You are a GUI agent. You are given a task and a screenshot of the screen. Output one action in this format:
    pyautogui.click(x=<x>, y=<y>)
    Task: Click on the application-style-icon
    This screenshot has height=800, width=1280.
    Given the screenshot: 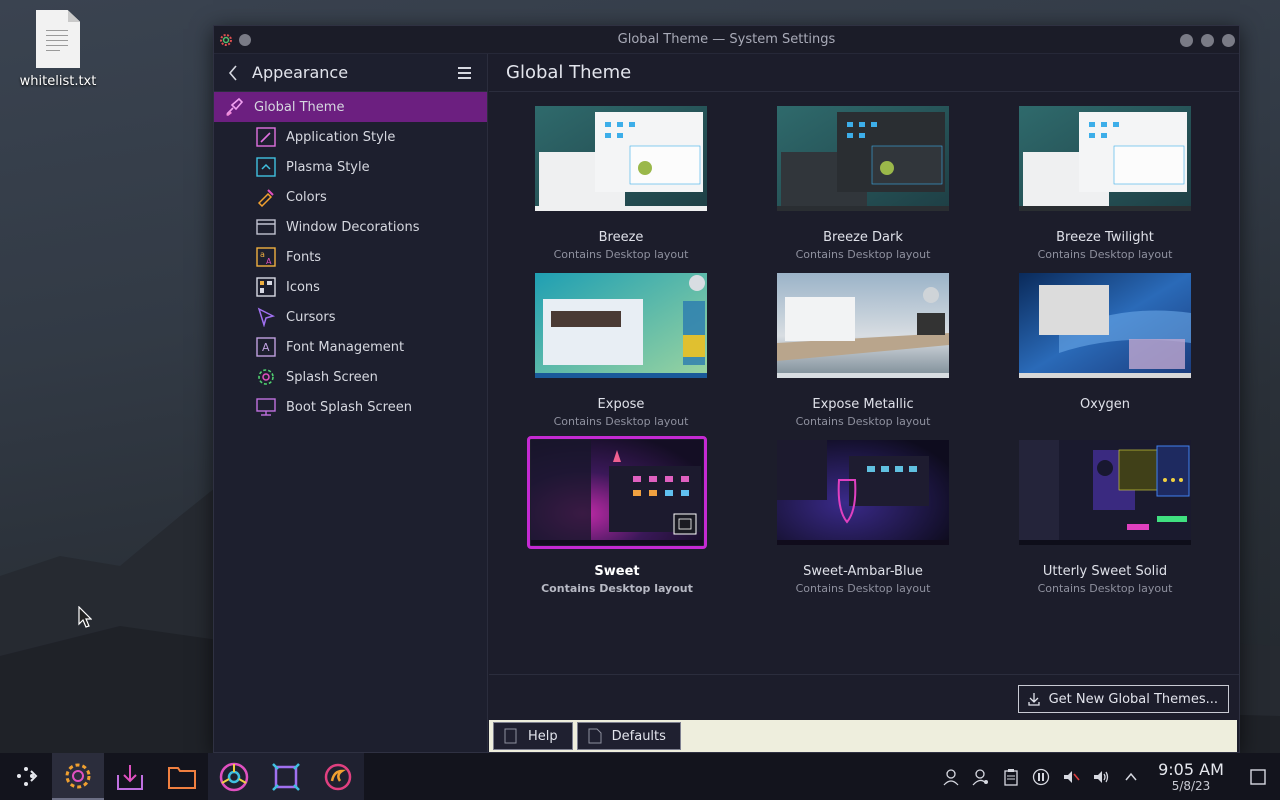 What is the action you would take?
    pyautogui.click(x=266, y=137)
    